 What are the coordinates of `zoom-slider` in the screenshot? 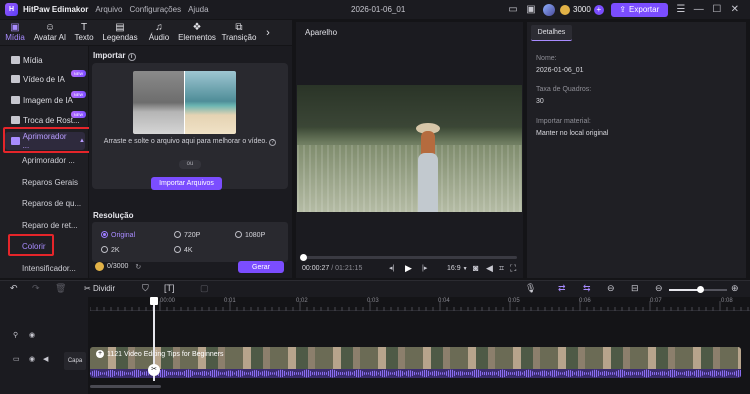 It's located at (698, 289).